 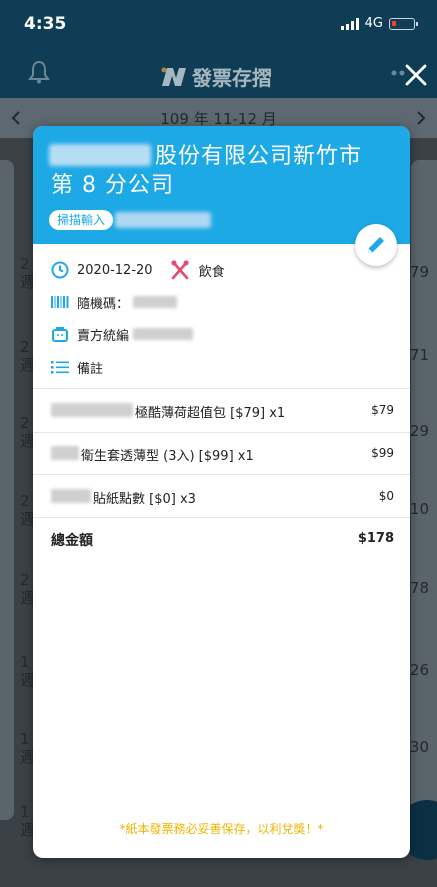 I want to click on list-icon, so click(x=60, y=367).